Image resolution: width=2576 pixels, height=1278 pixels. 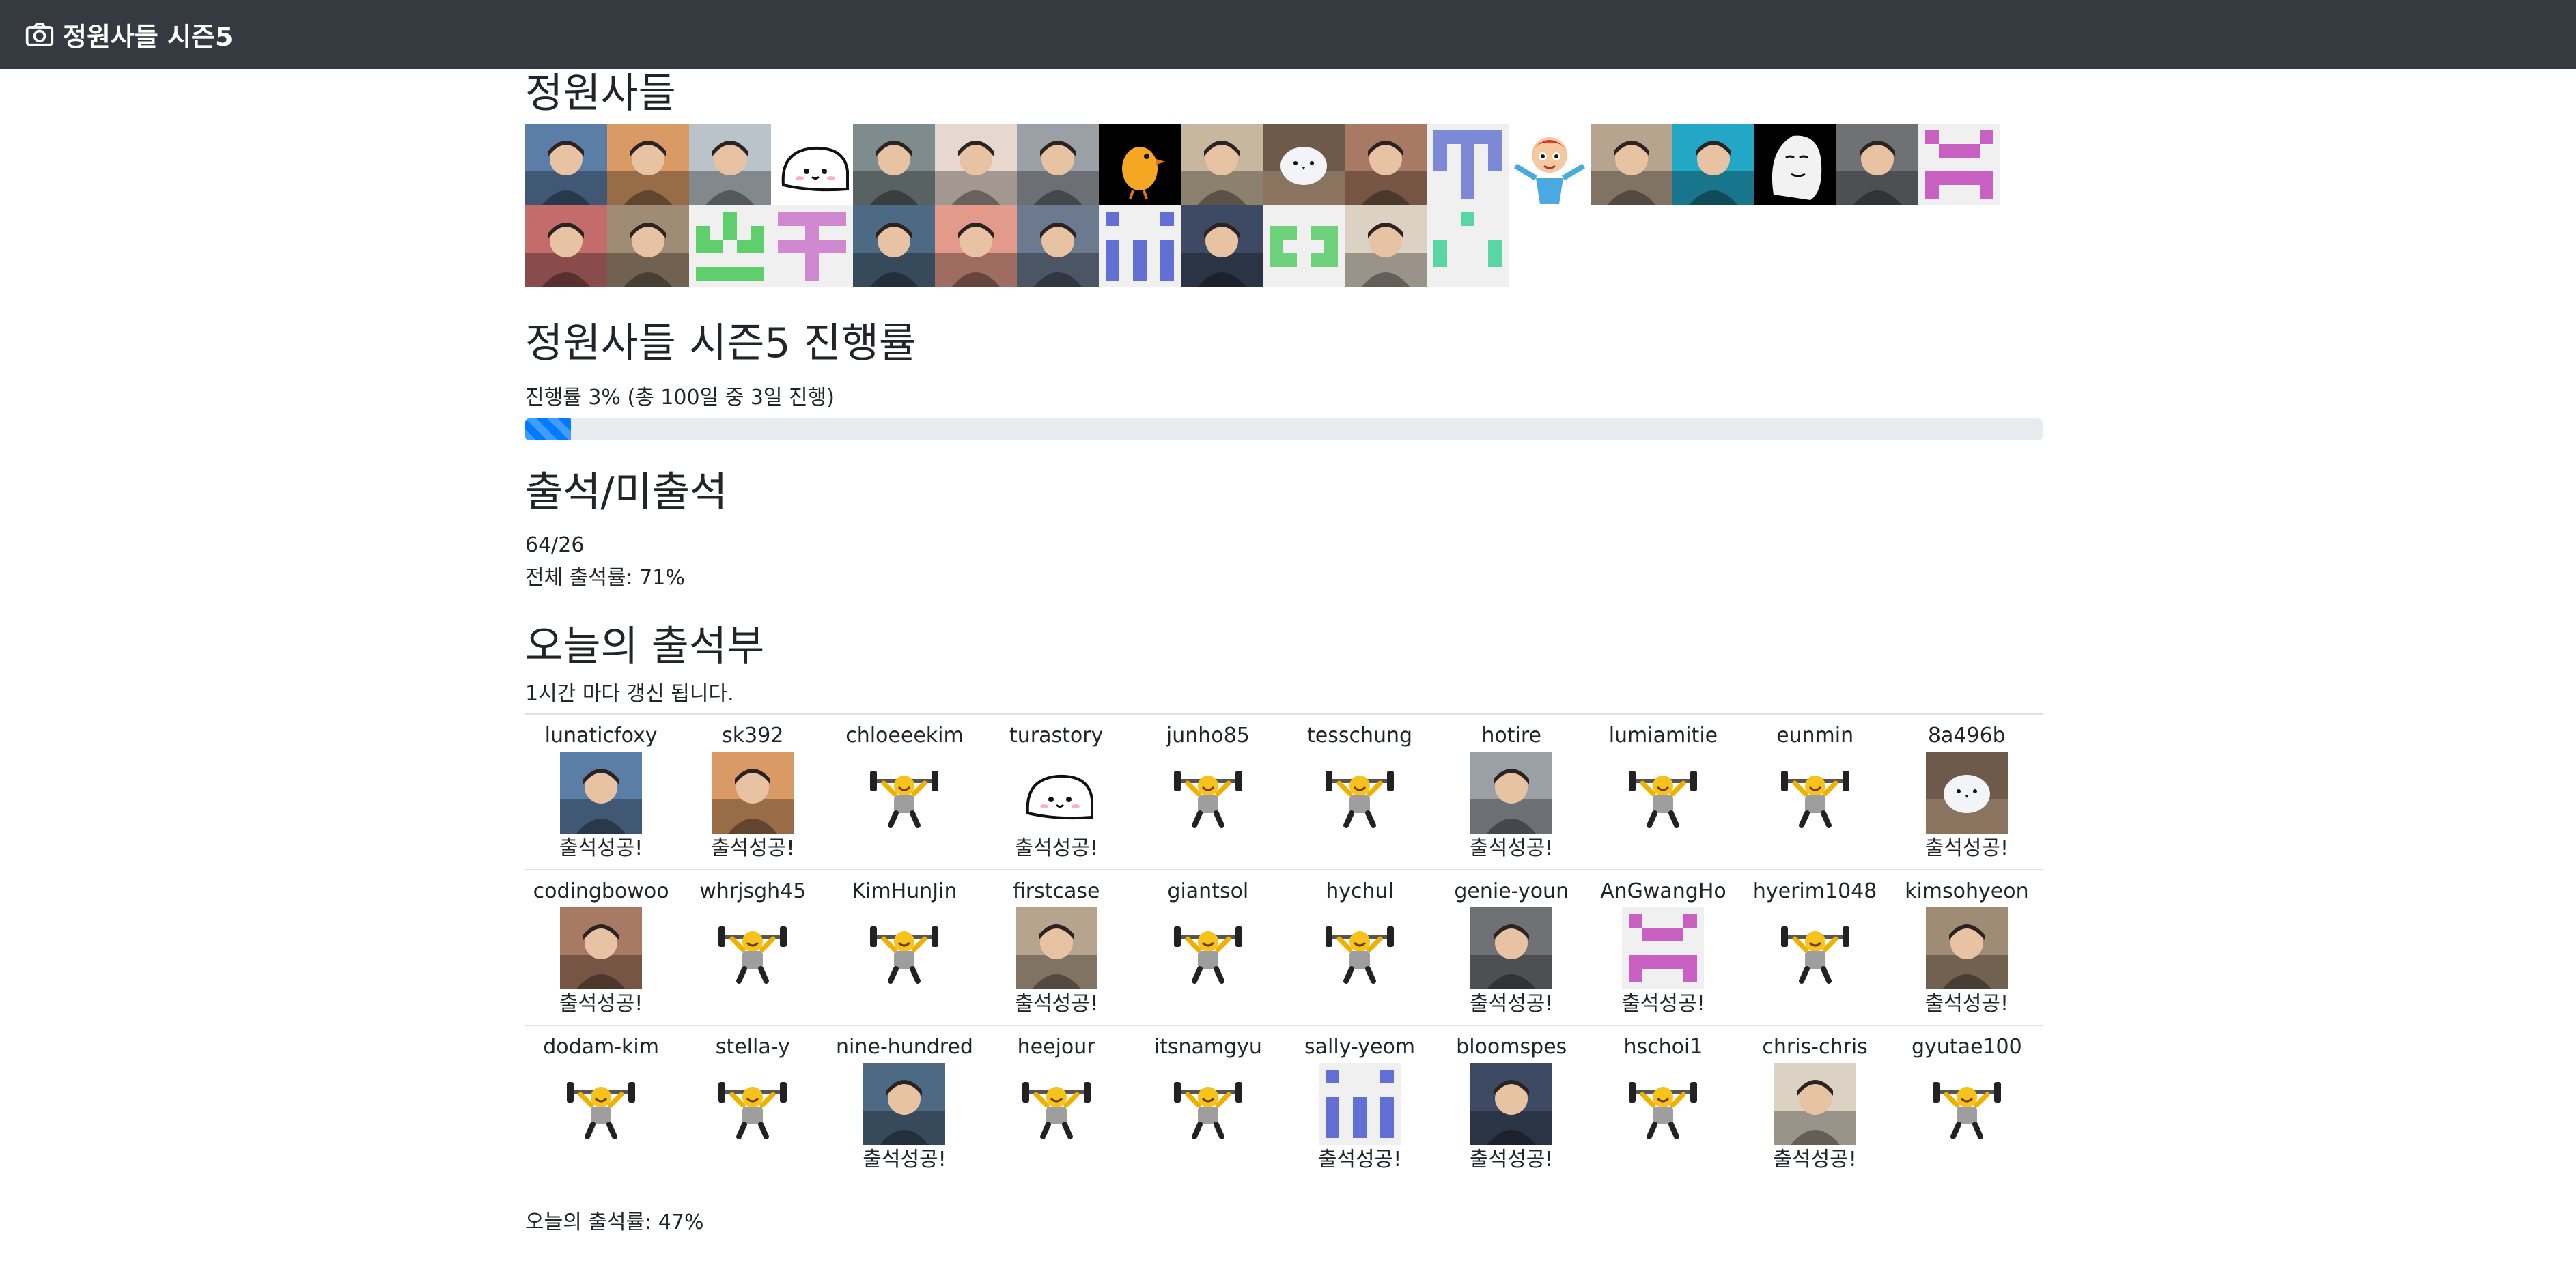 I want to click on attendance-cell: lunaticfoxy 출석성공!, so click(x=601, y=792).